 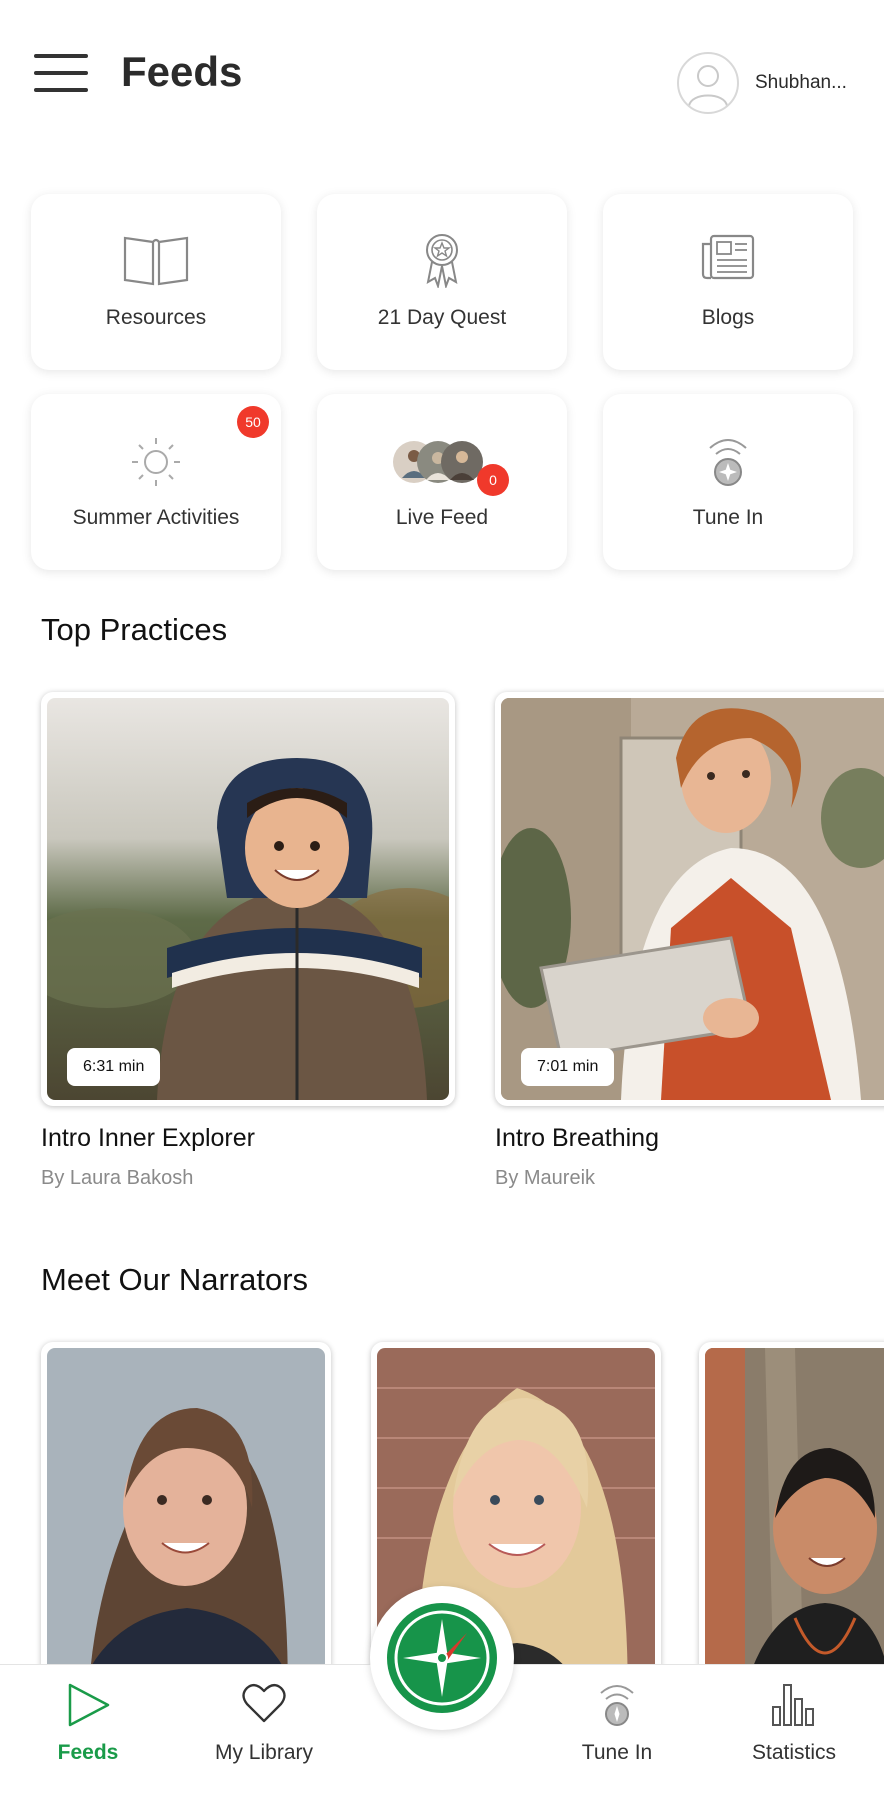 What do you see at coordinates (728, 517) in the screenshot?
I see `tile-label: Tune In` at bounding box center [728, 517].